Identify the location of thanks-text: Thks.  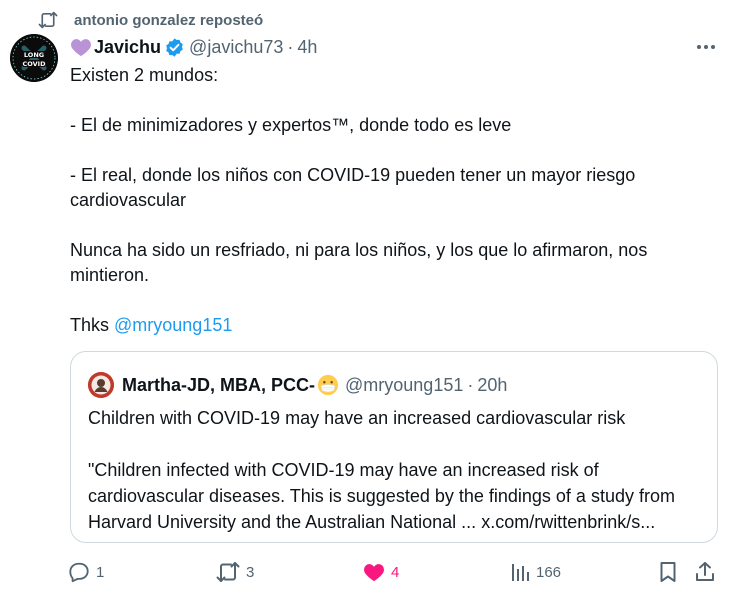
(92, 325).